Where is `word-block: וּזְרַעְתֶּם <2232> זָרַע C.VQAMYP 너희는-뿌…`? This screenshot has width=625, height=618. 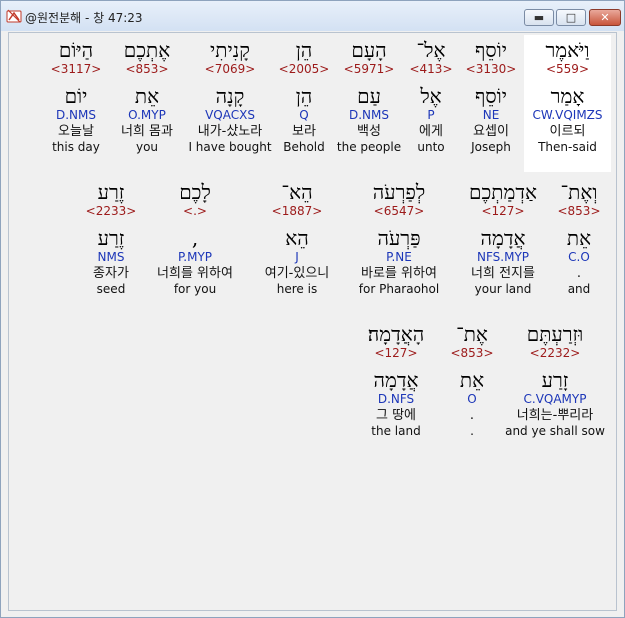
word-block: וּזְרַעְתֶּם <2232> זָרַע C.VQAMYP 너희는-뿌… is located at coordinates (555, 378).